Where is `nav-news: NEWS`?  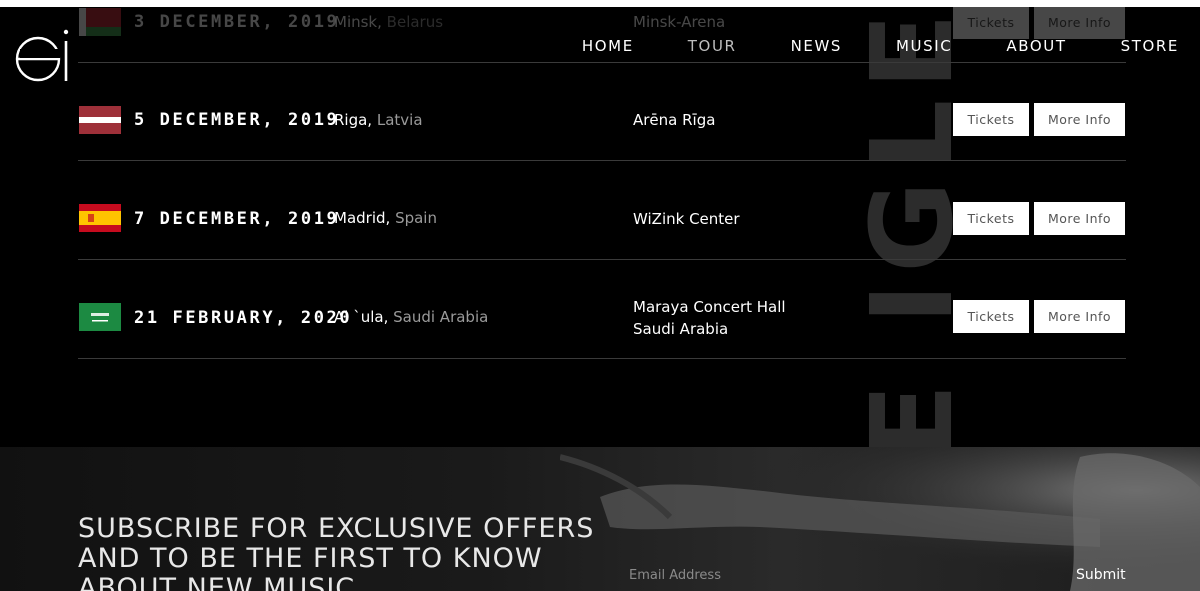
nav-news: NEWS is located at coordinates (816, 46).